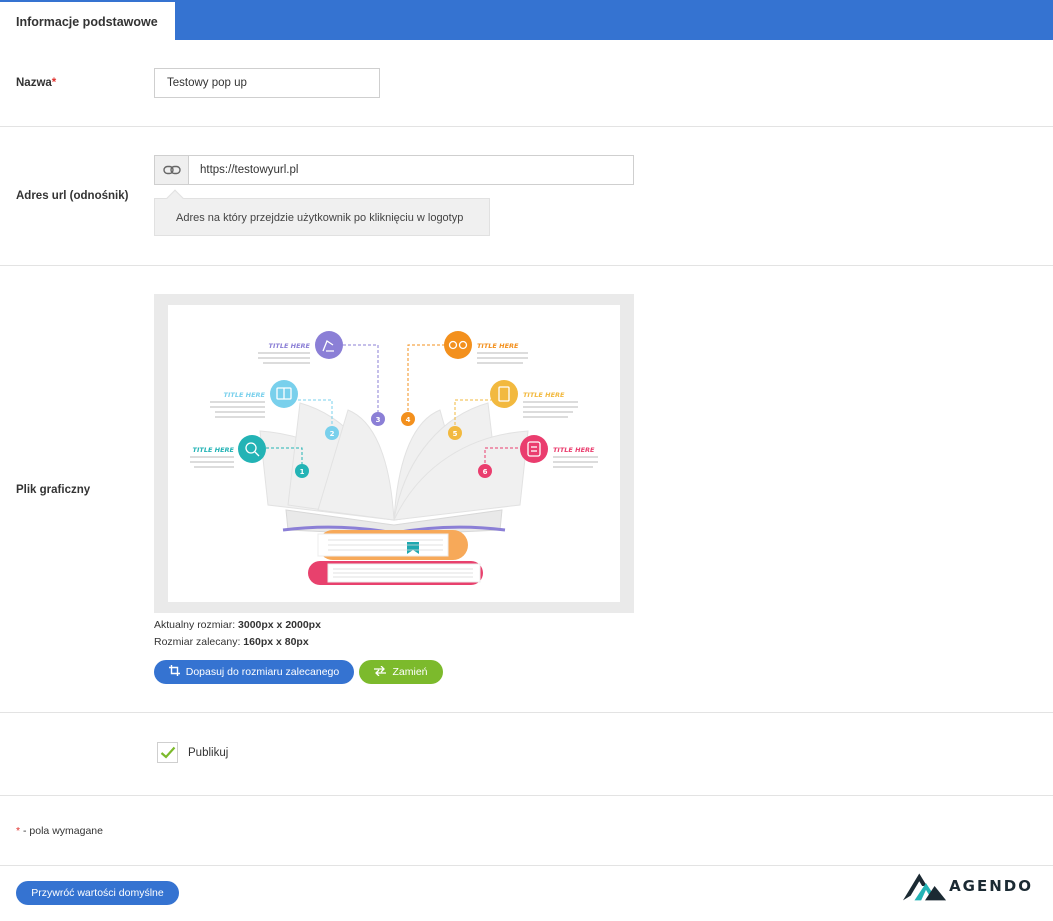 This screenshot has height=921, width=1053. What do you see at coordinates (991, 886) in the screenshot?
I see `logo-text: AGENDO` at bounding box center [991, 886].